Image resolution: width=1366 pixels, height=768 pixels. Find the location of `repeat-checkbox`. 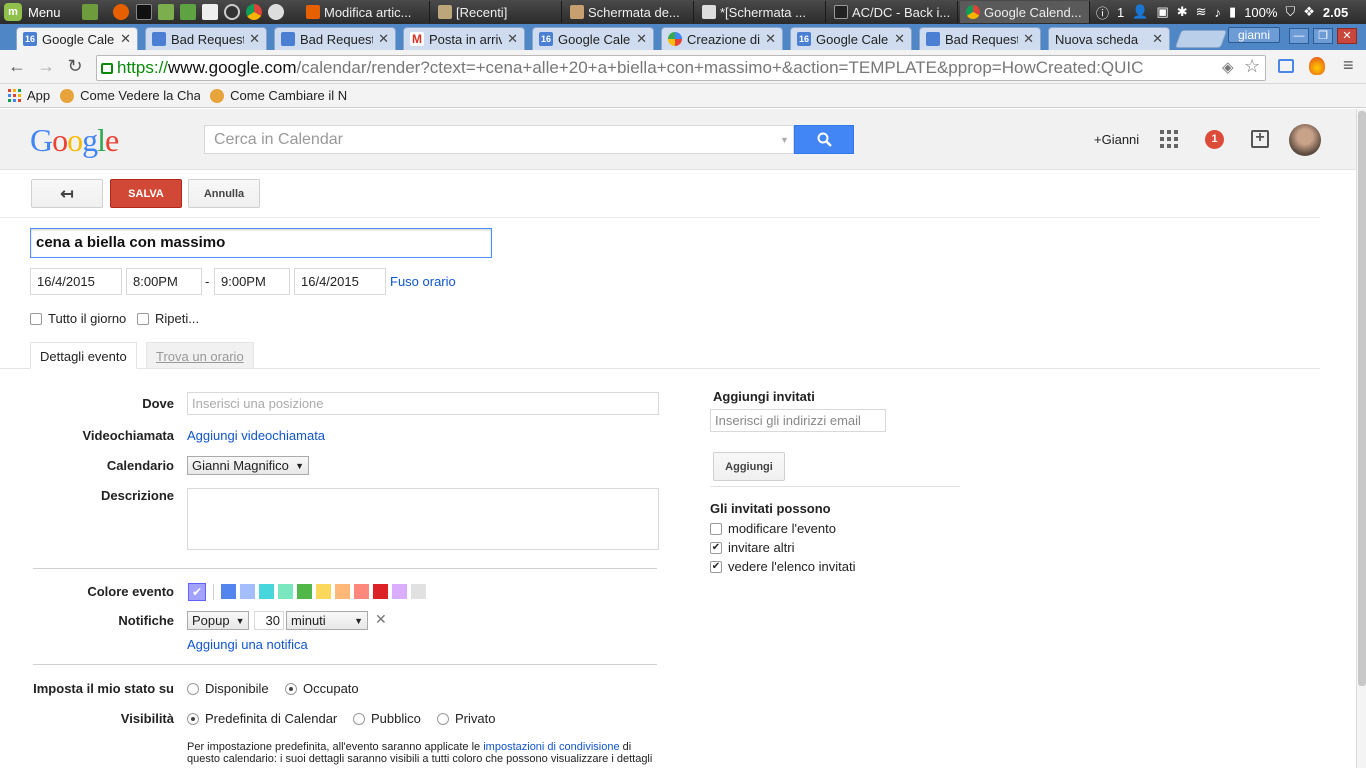

repeat-checkbox is located at coordinates (143, 318).